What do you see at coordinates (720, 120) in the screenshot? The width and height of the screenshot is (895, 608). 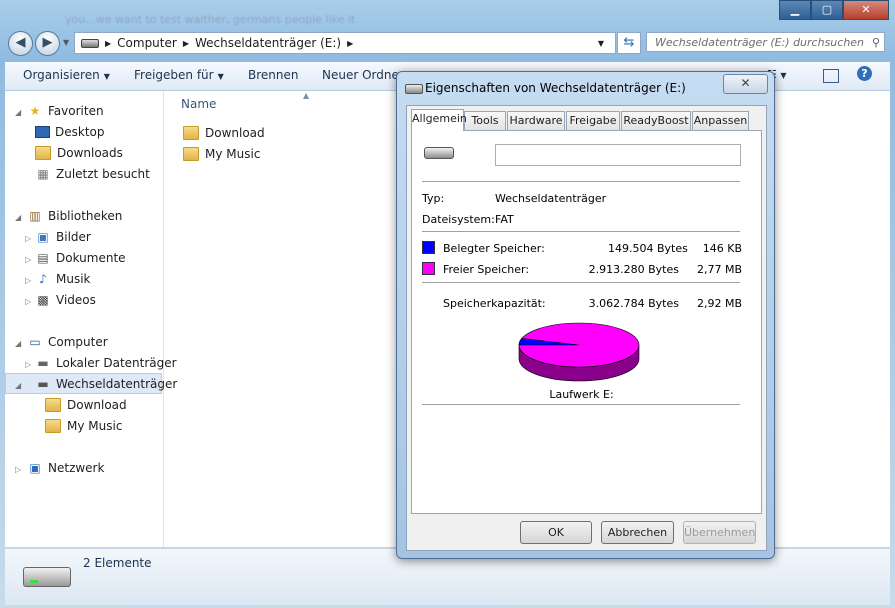 I see `tab-customize: Anpassen` at bounding box center [720, 120].